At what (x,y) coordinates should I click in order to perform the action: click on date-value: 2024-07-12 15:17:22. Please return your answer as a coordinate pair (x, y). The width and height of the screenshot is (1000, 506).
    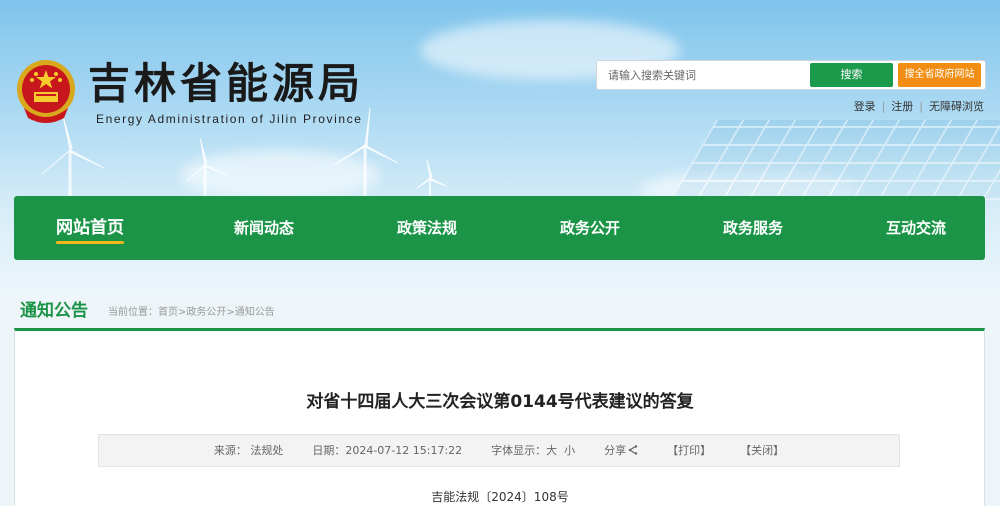
    Looking at the image, I should click on (404, 450).